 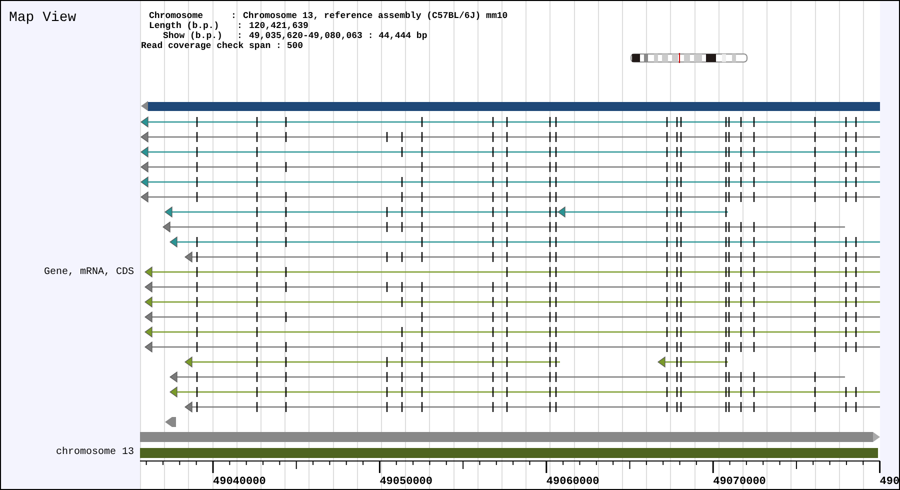 I want to click on info-label: Show (b.p.), so click(x=193, y=36).